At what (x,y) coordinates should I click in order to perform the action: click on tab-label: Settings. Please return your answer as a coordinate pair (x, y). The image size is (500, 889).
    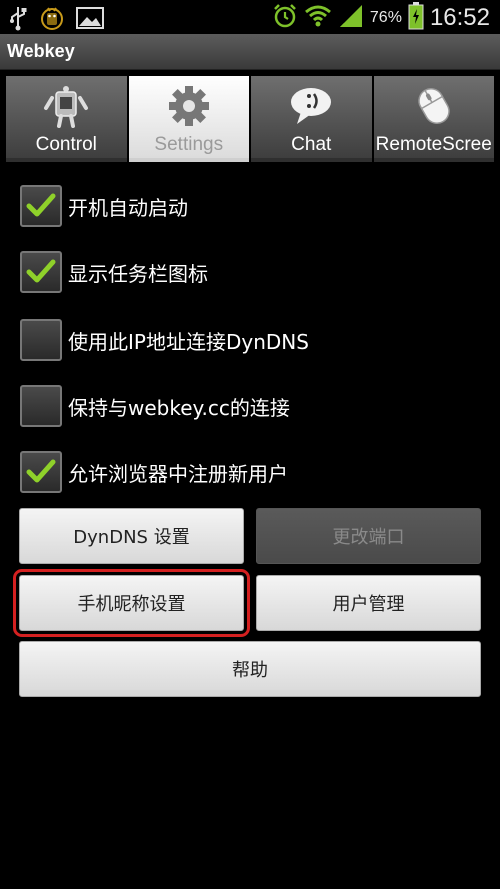
    Looking at the image, I should click on (189, 144).